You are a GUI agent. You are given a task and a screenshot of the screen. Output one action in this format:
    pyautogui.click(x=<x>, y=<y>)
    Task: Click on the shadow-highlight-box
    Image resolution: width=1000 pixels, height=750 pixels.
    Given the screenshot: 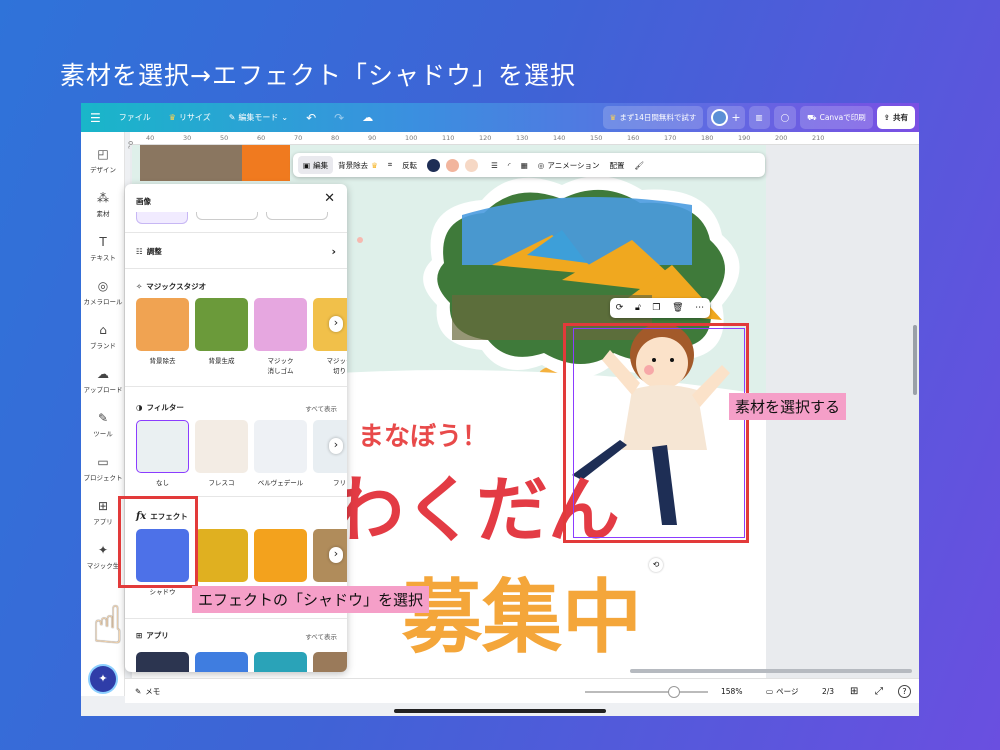 What is the action you would take?
    pyautogui.click(x=158, y=542)
    